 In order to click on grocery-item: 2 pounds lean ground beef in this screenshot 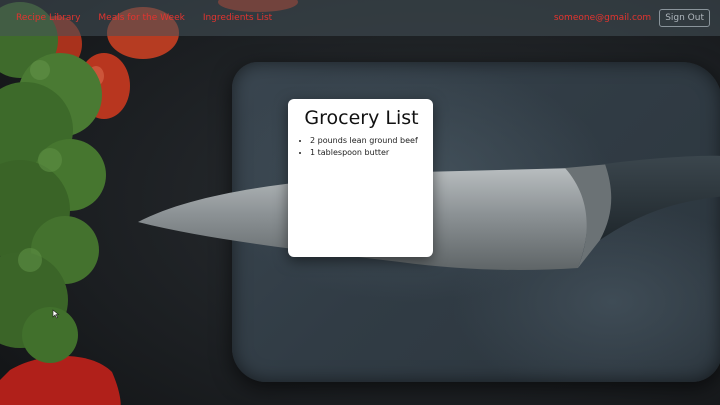, I will do `click(368, 141)`.